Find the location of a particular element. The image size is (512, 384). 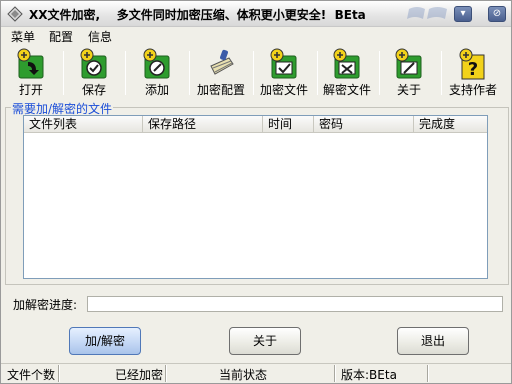

progress-label: 加解密进度: is located at coordinates (45, 305).